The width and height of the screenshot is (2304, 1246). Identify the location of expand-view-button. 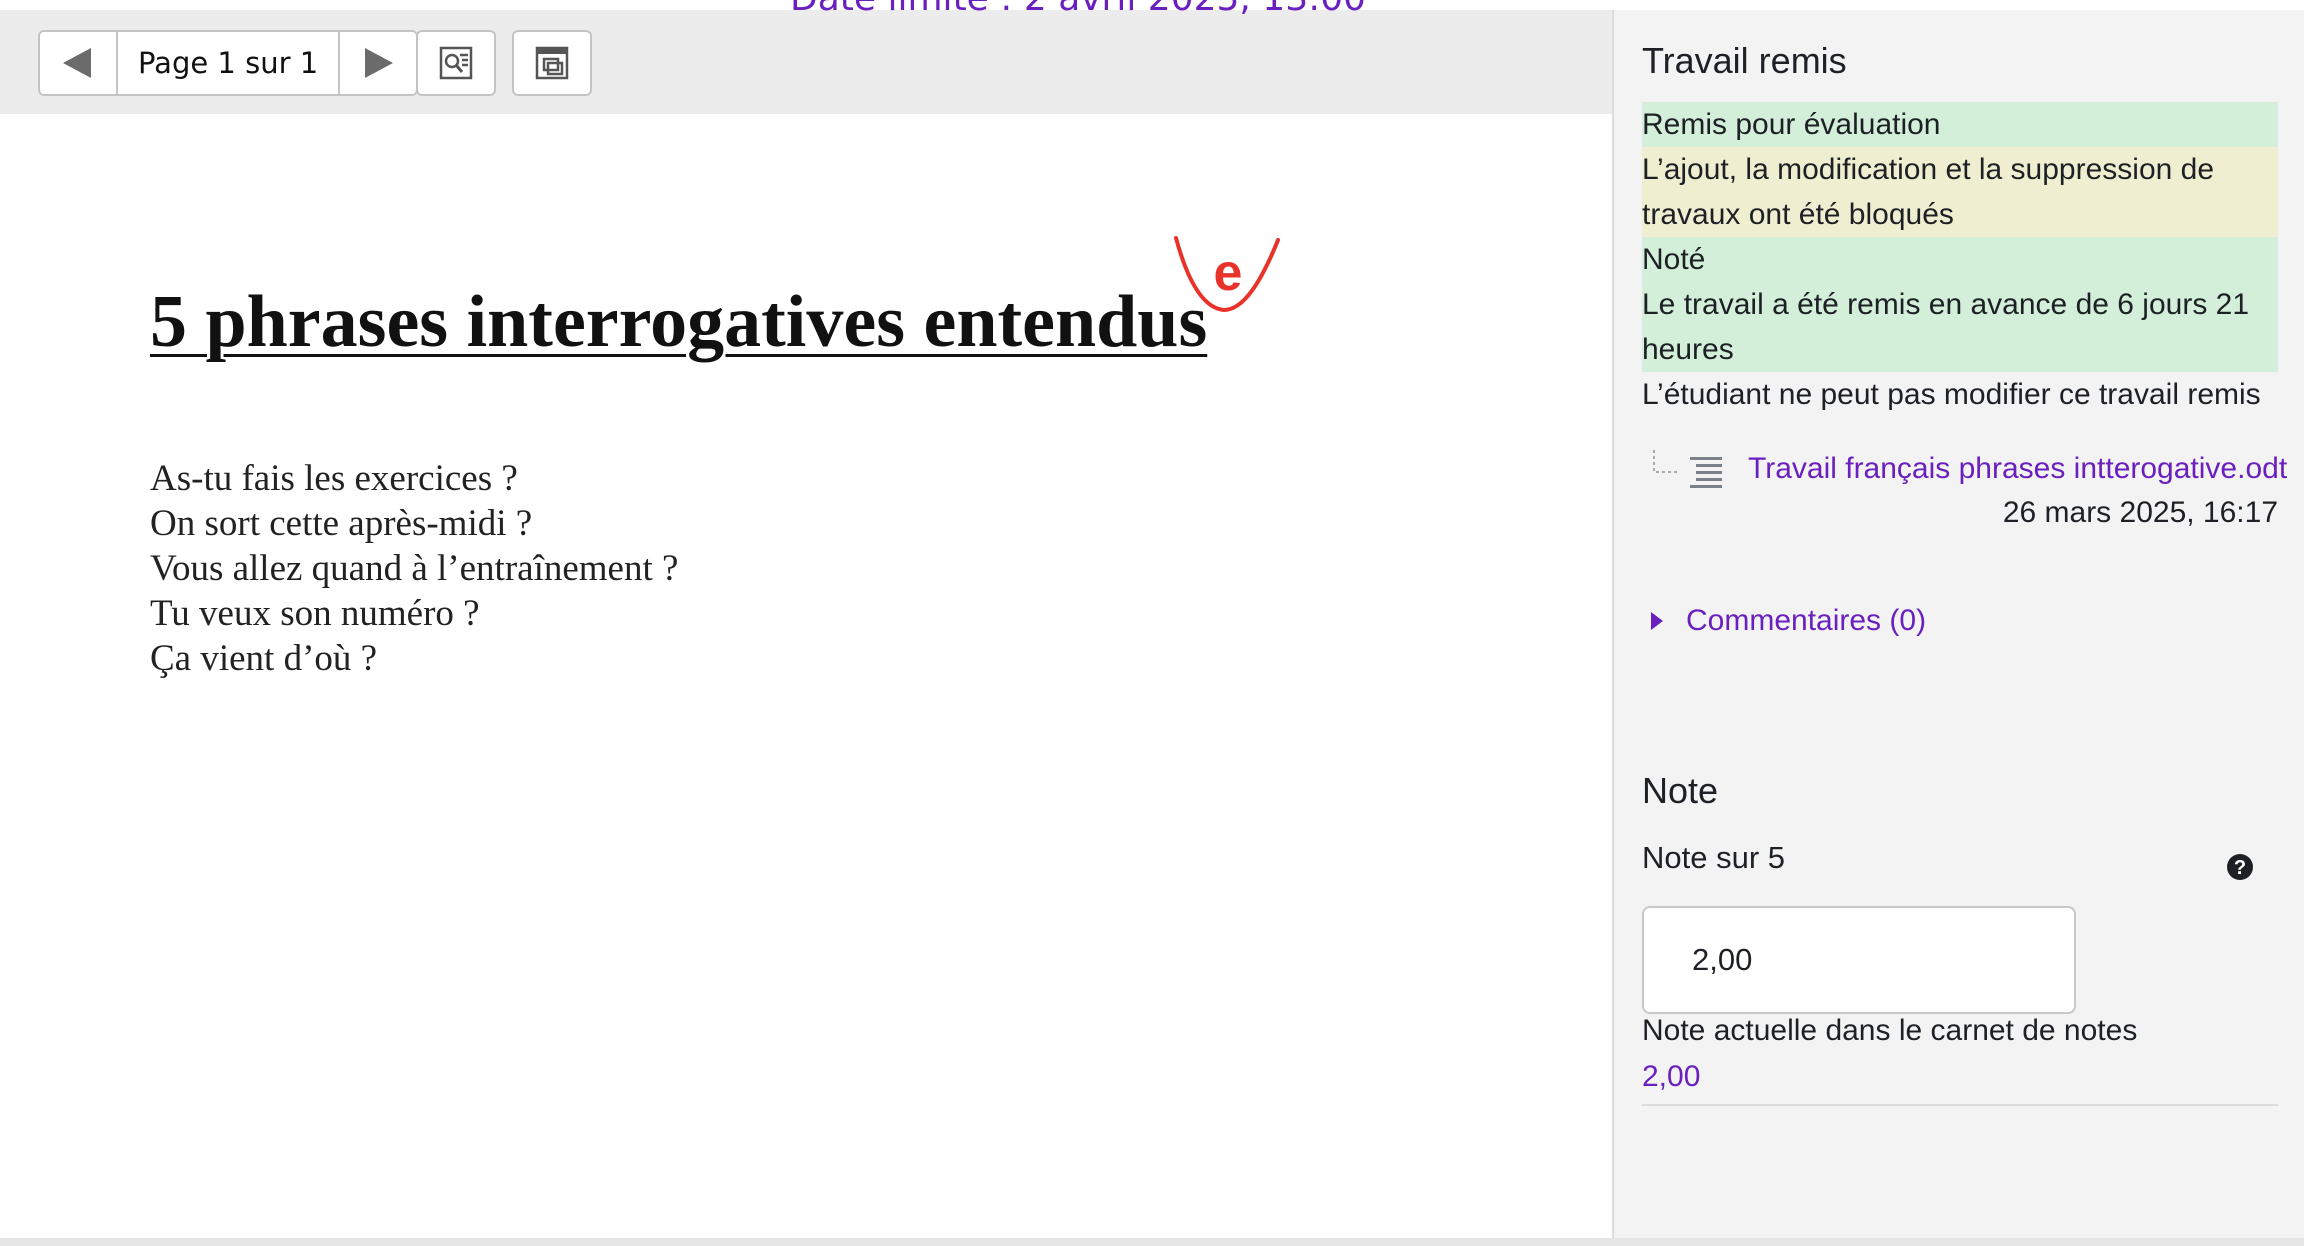
(552, 63).